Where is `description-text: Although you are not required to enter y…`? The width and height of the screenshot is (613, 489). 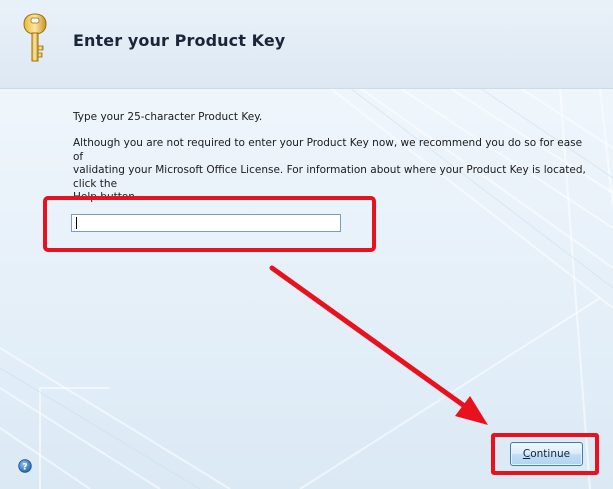
description-text: Although you are not required to enter y… is located at coordinates (333, 171).